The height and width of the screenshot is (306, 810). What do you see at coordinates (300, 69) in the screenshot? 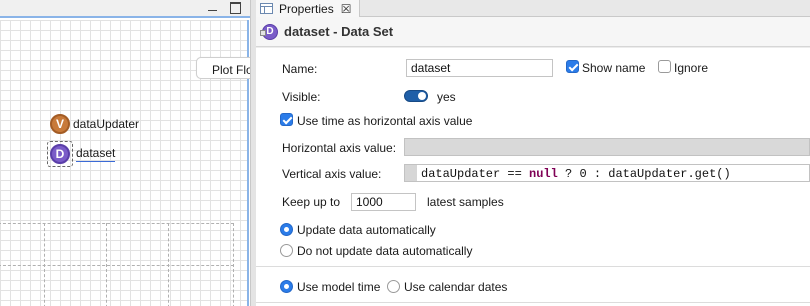
I see `name-label: Name:` at bounding box center [300, 69].